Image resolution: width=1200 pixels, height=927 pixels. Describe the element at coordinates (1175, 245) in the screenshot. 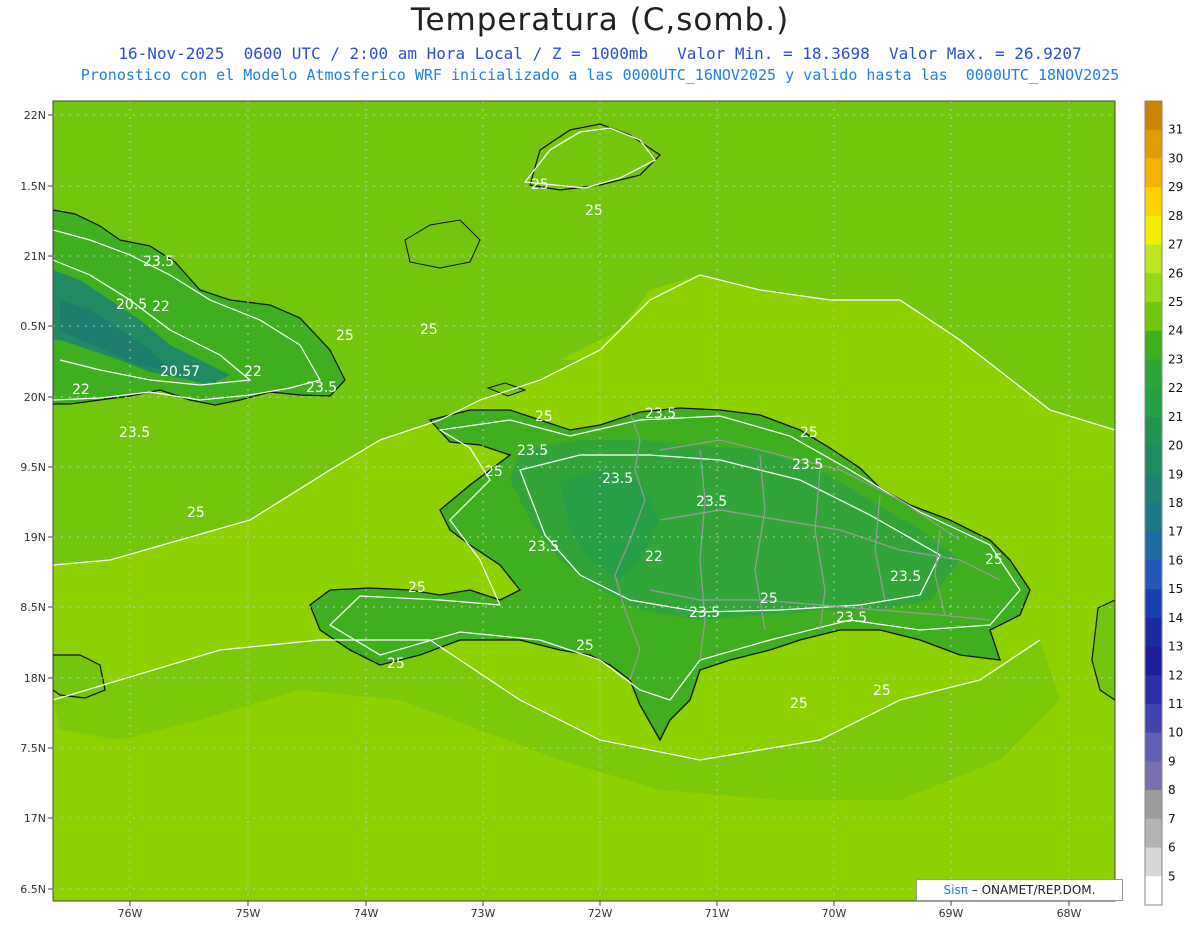

I see `colorbar-tick-label: 27` at that location.